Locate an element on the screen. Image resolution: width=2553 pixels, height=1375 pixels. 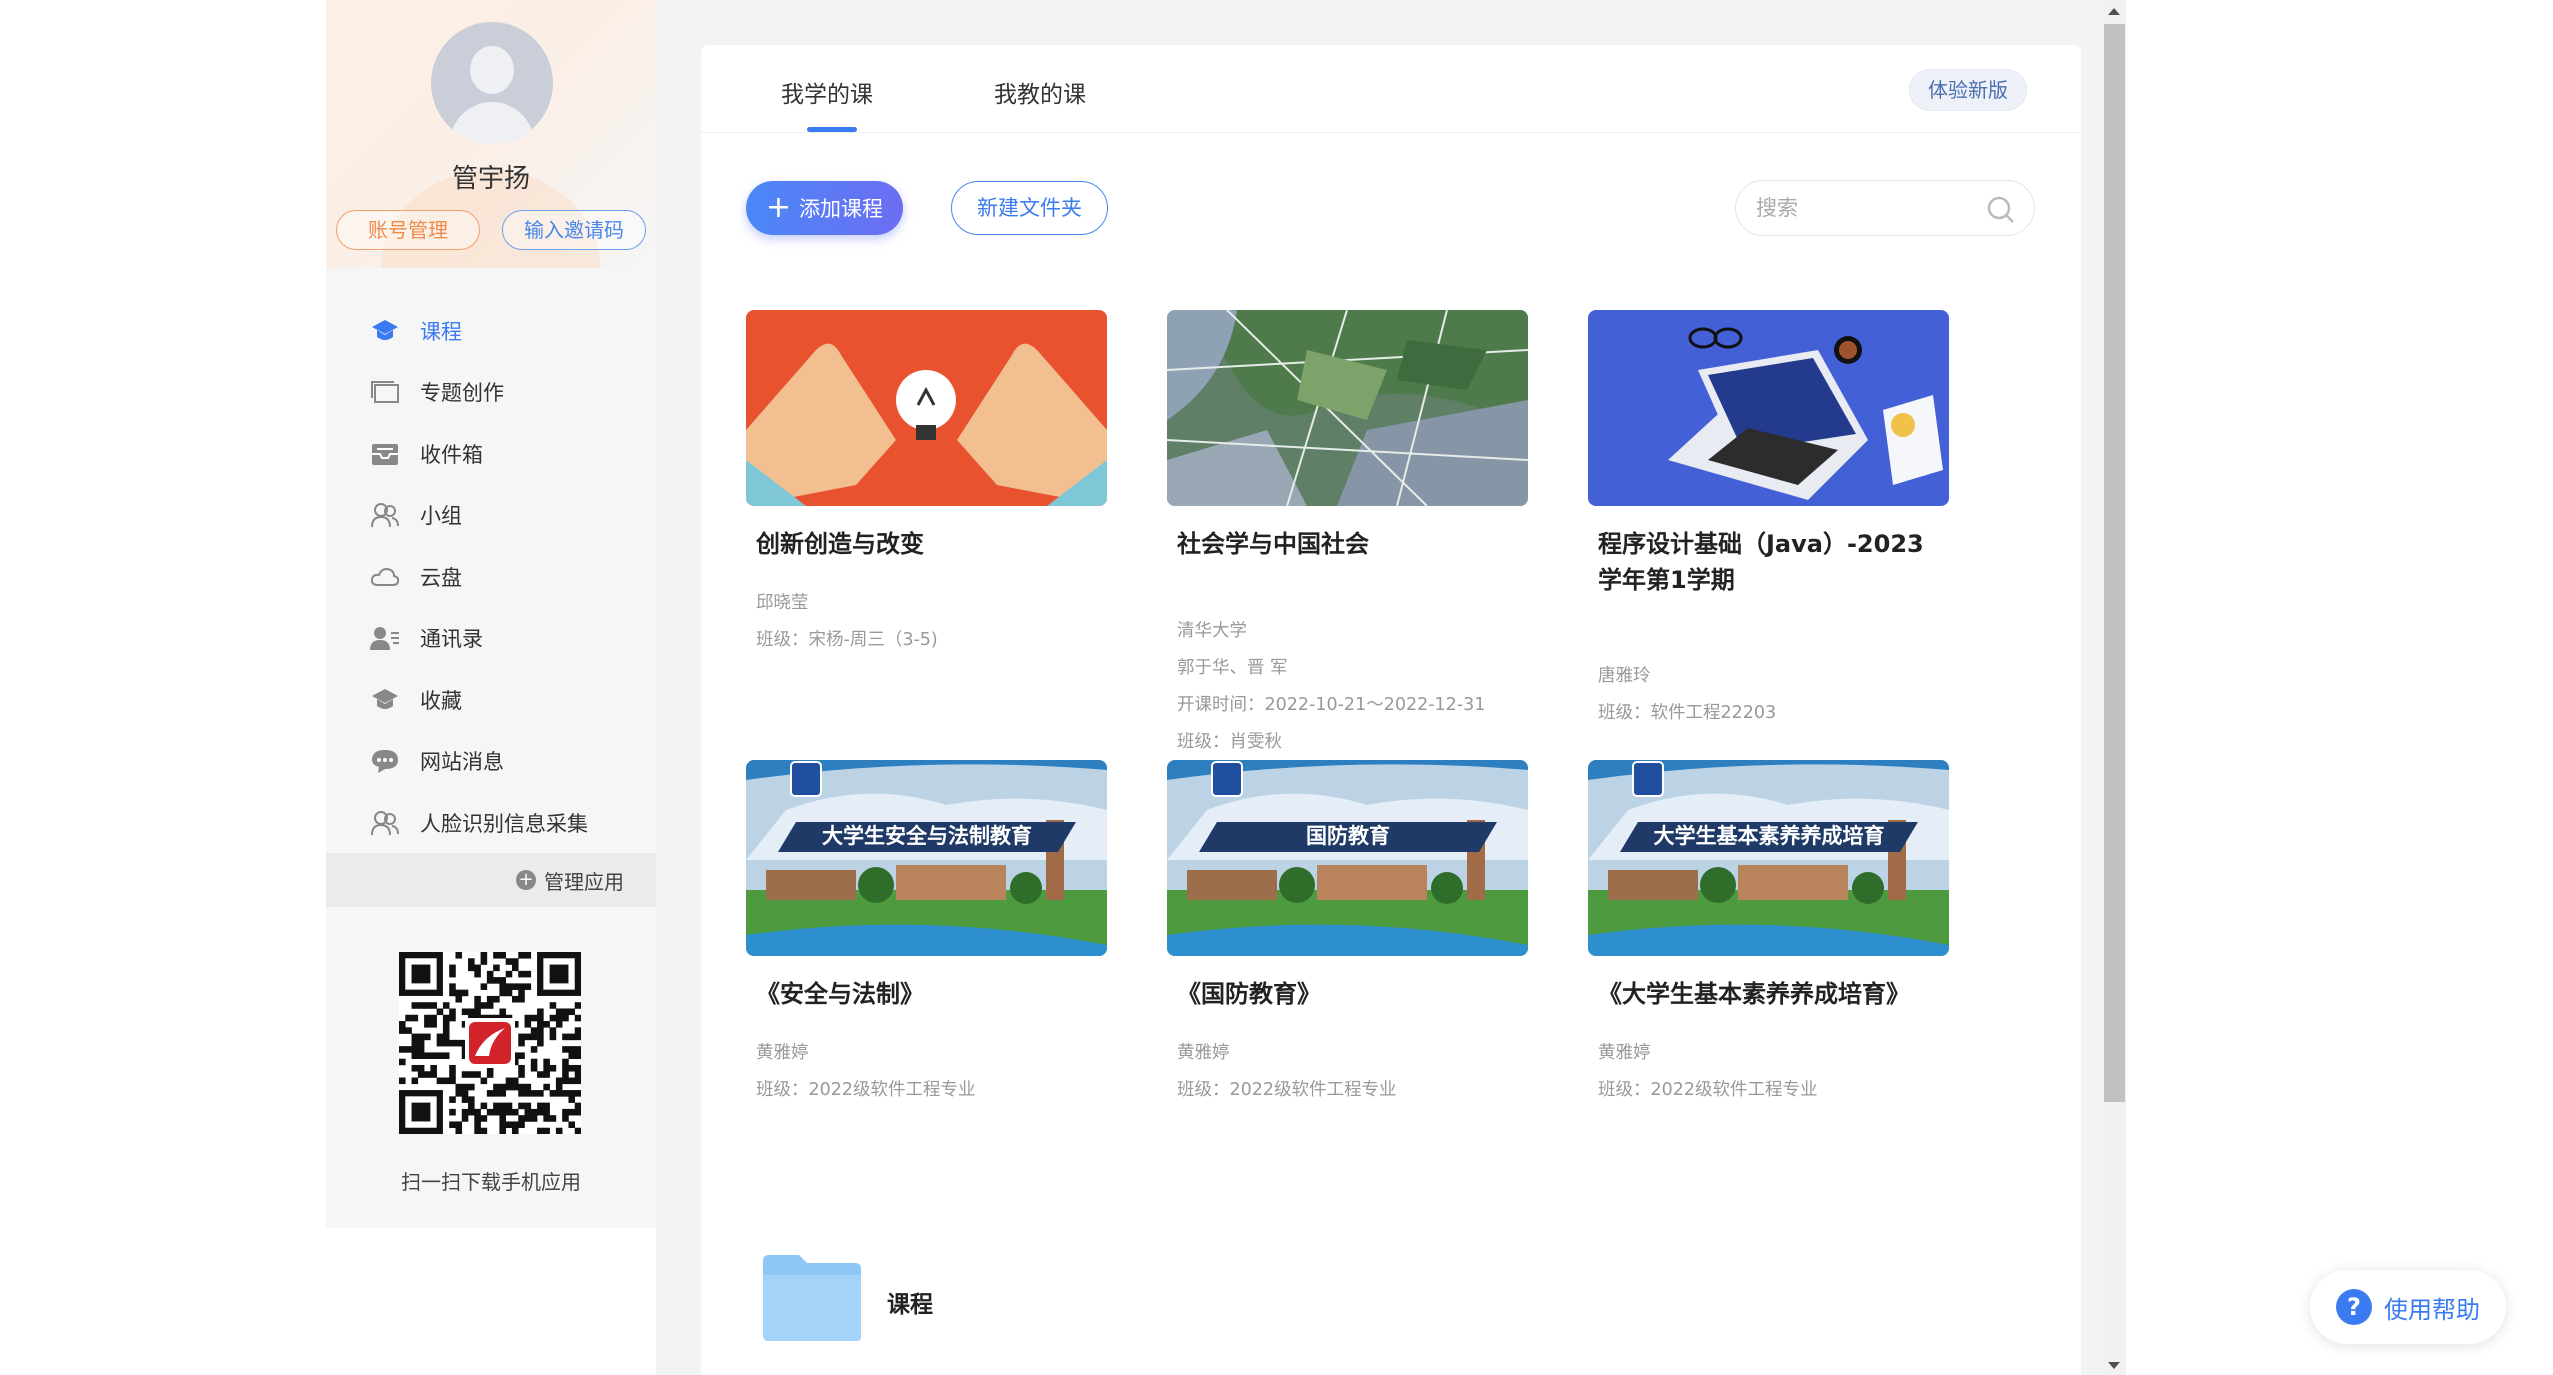
search-box is located at coordinates (1885, 208).